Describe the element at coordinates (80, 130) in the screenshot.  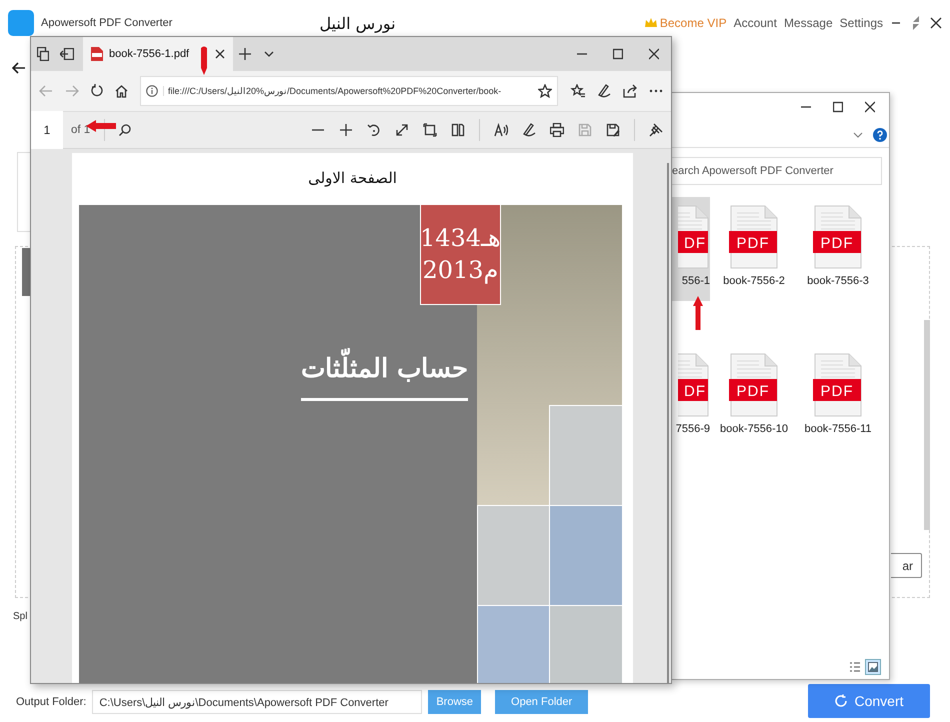
I see `page-count: of 1` at that location.